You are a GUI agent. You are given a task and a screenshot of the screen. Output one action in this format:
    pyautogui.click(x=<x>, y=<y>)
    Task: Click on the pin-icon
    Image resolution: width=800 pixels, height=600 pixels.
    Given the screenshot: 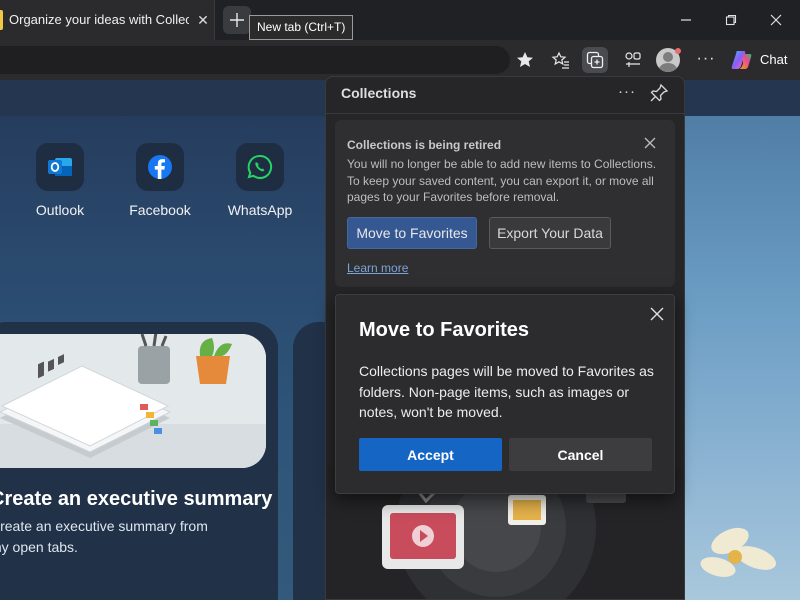 What is the action you would take?
    pyautogui.click(x=659, y=92)
    